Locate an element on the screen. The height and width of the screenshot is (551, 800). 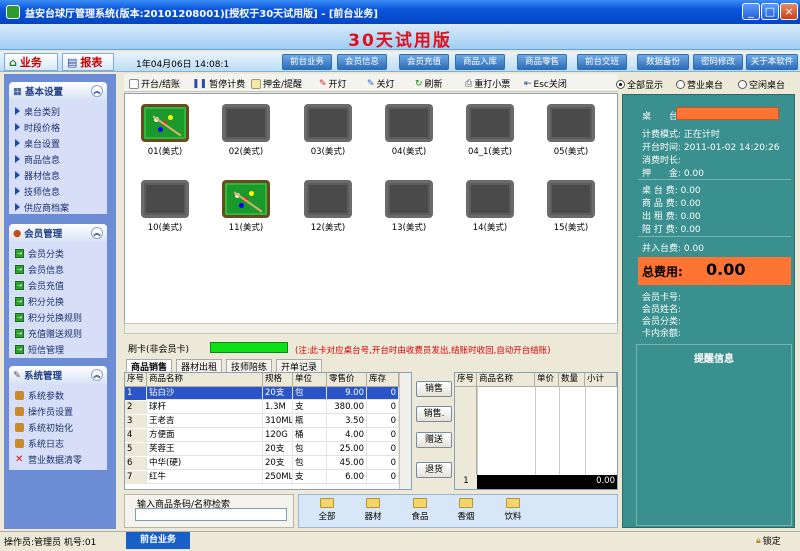
sidebar-item-recharge-bonus-rules: → 充值赠送规则 is located at coordinates (48, 333).